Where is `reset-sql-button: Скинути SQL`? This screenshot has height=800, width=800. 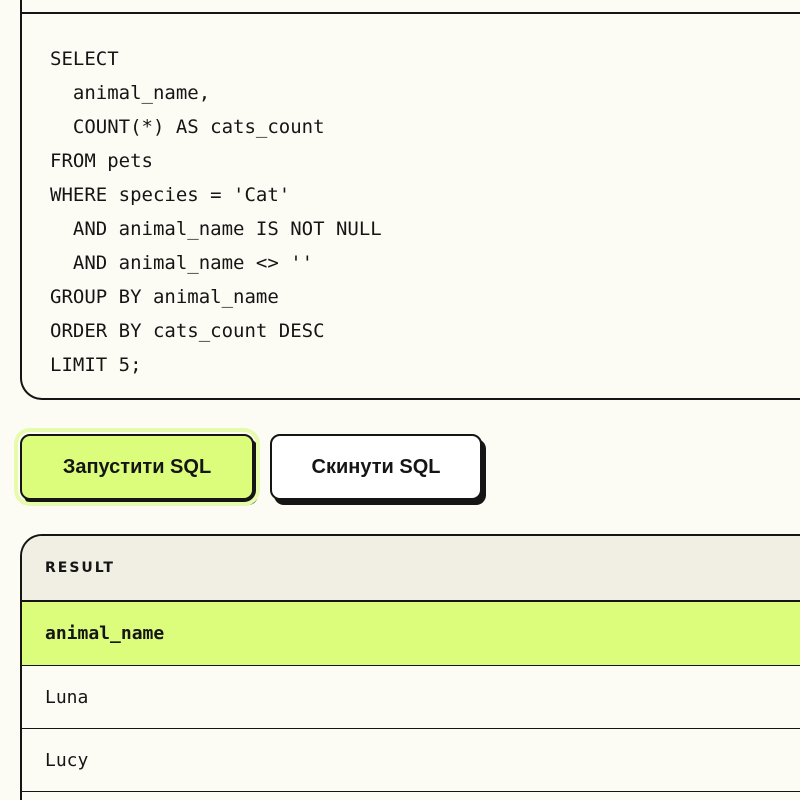 reset-sql-button: Скинути SQL is located at coordinates (376, 467).